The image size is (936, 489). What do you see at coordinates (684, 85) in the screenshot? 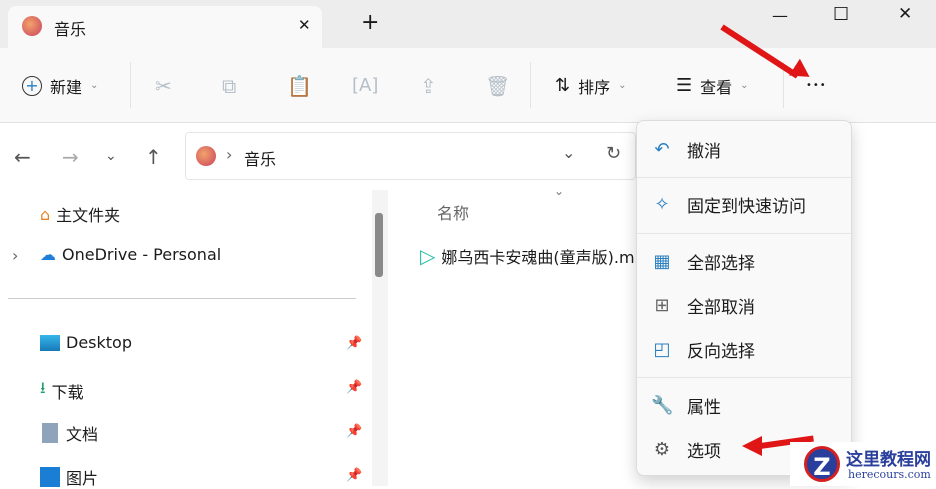
I see `view-icon: ☰` at bounding box center [684, 85].